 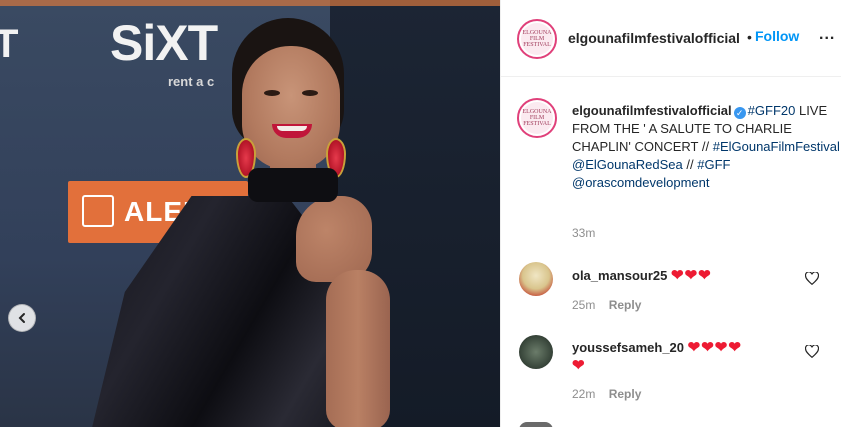 What do you see at coordinates (671, 422) in the screenshot?
I see `next-comment-peek` at bounding box center [671, 422].